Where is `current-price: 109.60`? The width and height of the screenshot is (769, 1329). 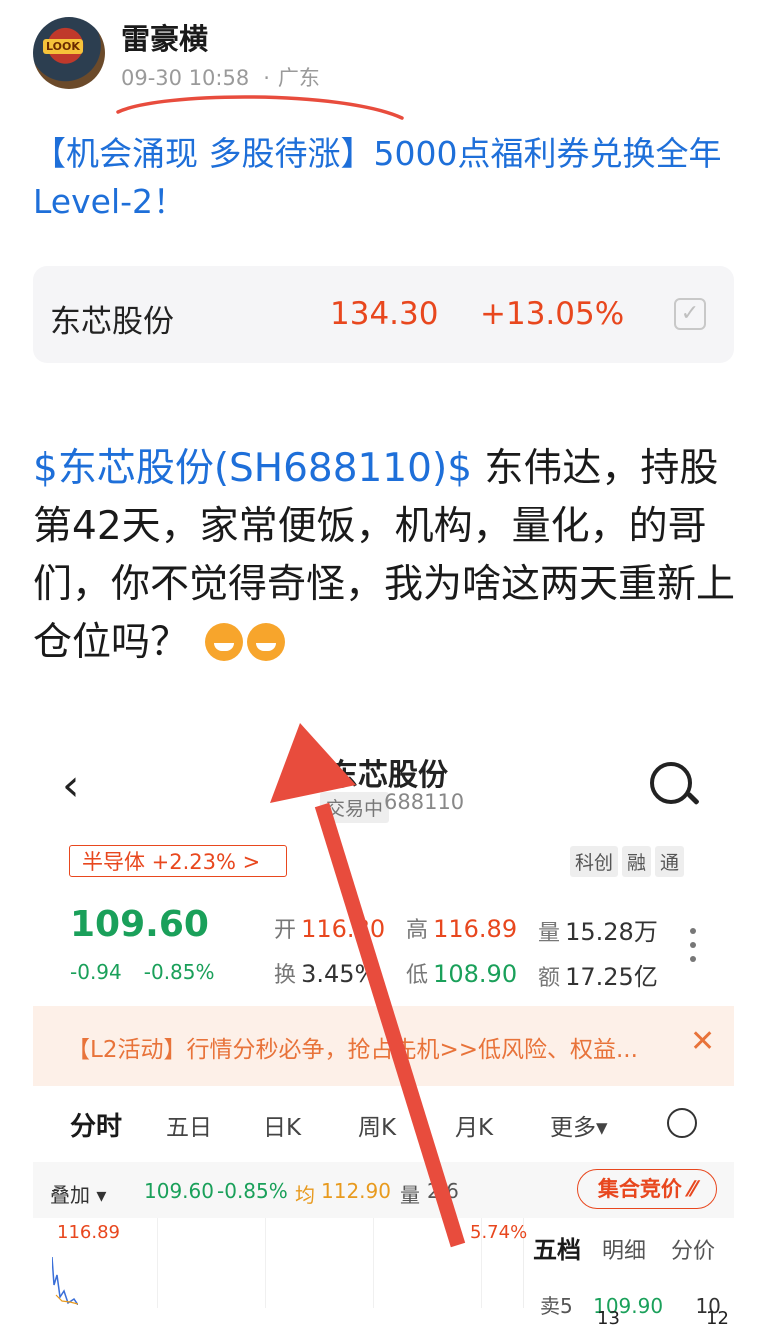 current-price: 109.60 is located at coordinates (139, 924).